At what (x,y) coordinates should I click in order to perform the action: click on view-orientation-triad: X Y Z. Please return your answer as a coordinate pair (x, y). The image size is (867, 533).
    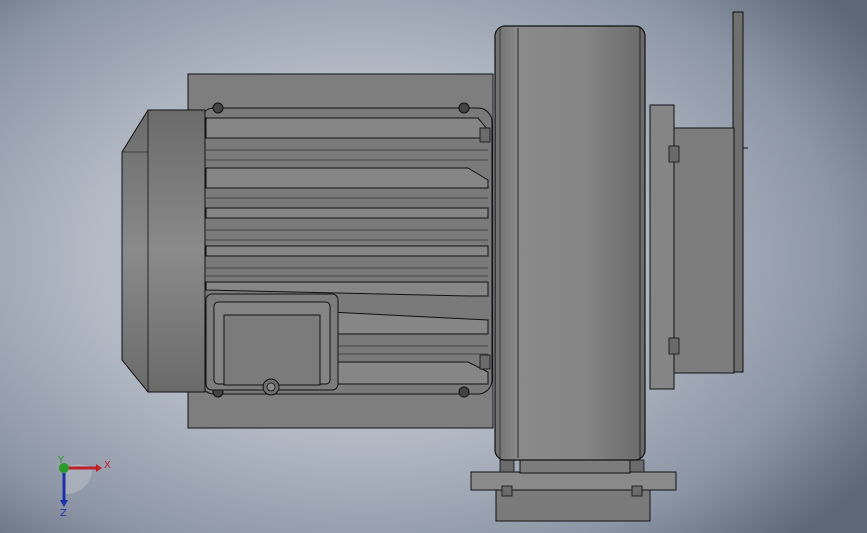
    Looking at the image, I should click on (80, 485).